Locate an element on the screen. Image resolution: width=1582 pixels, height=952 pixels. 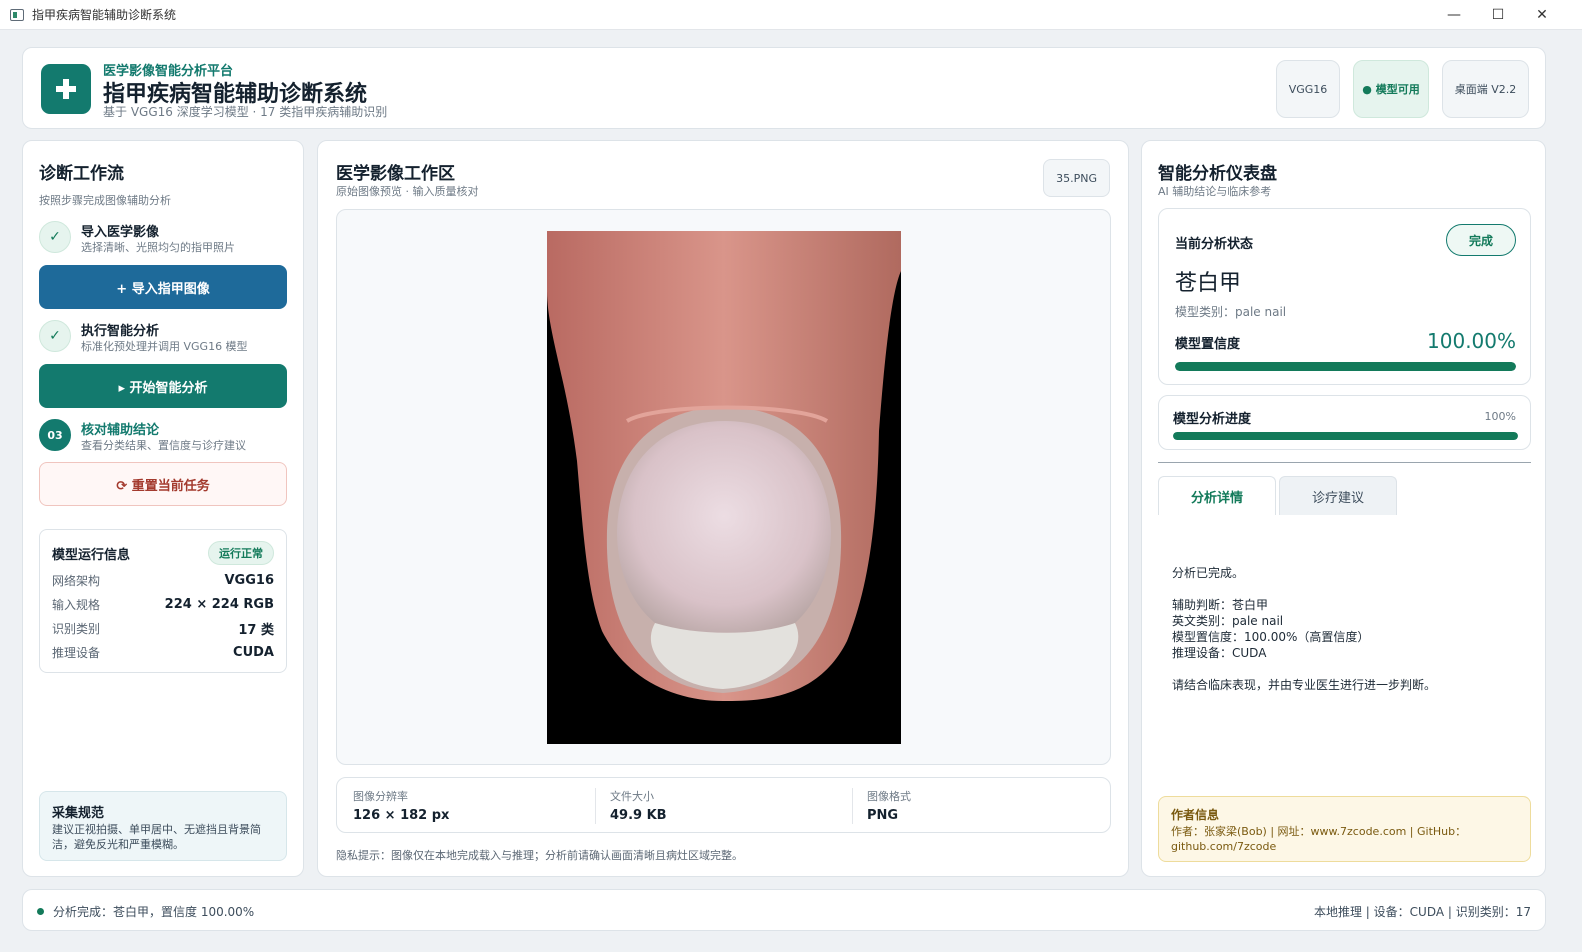
nail-image is located at coordinates (724, 487).